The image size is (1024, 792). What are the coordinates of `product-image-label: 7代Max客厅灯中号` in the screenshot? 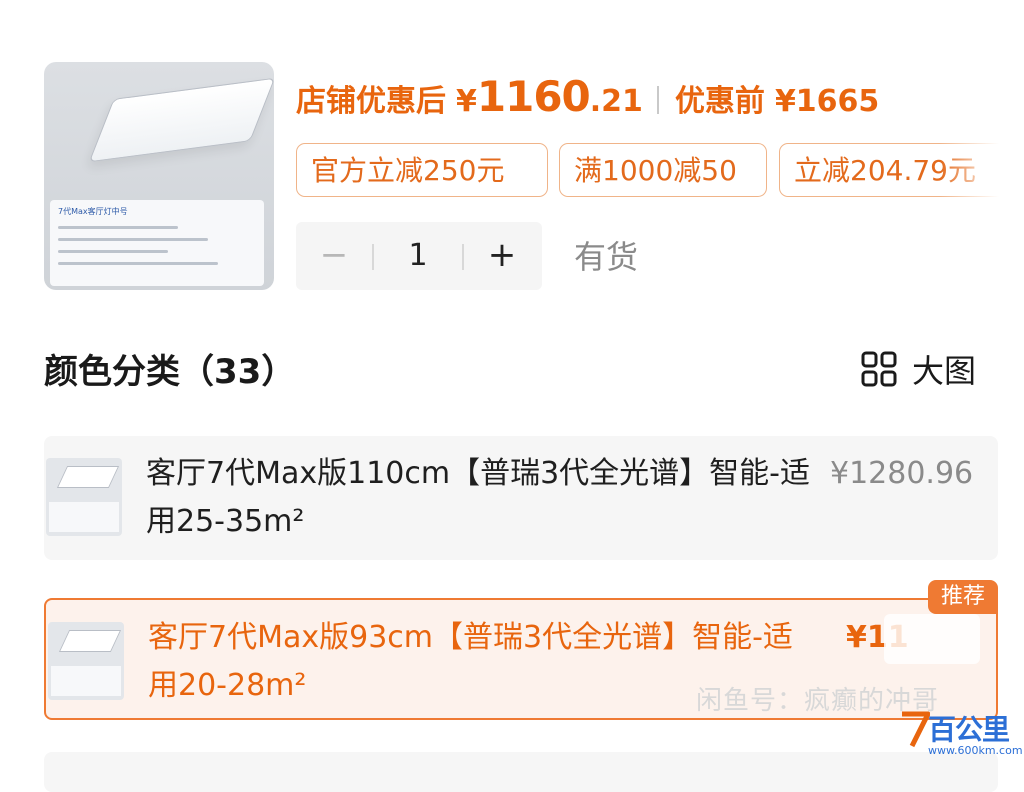 It's located at (93, 211).